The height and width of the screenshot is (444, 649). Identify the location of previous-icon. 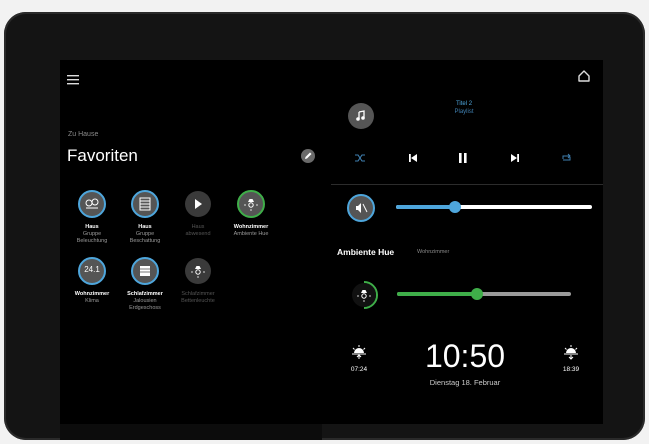
(413, 158).